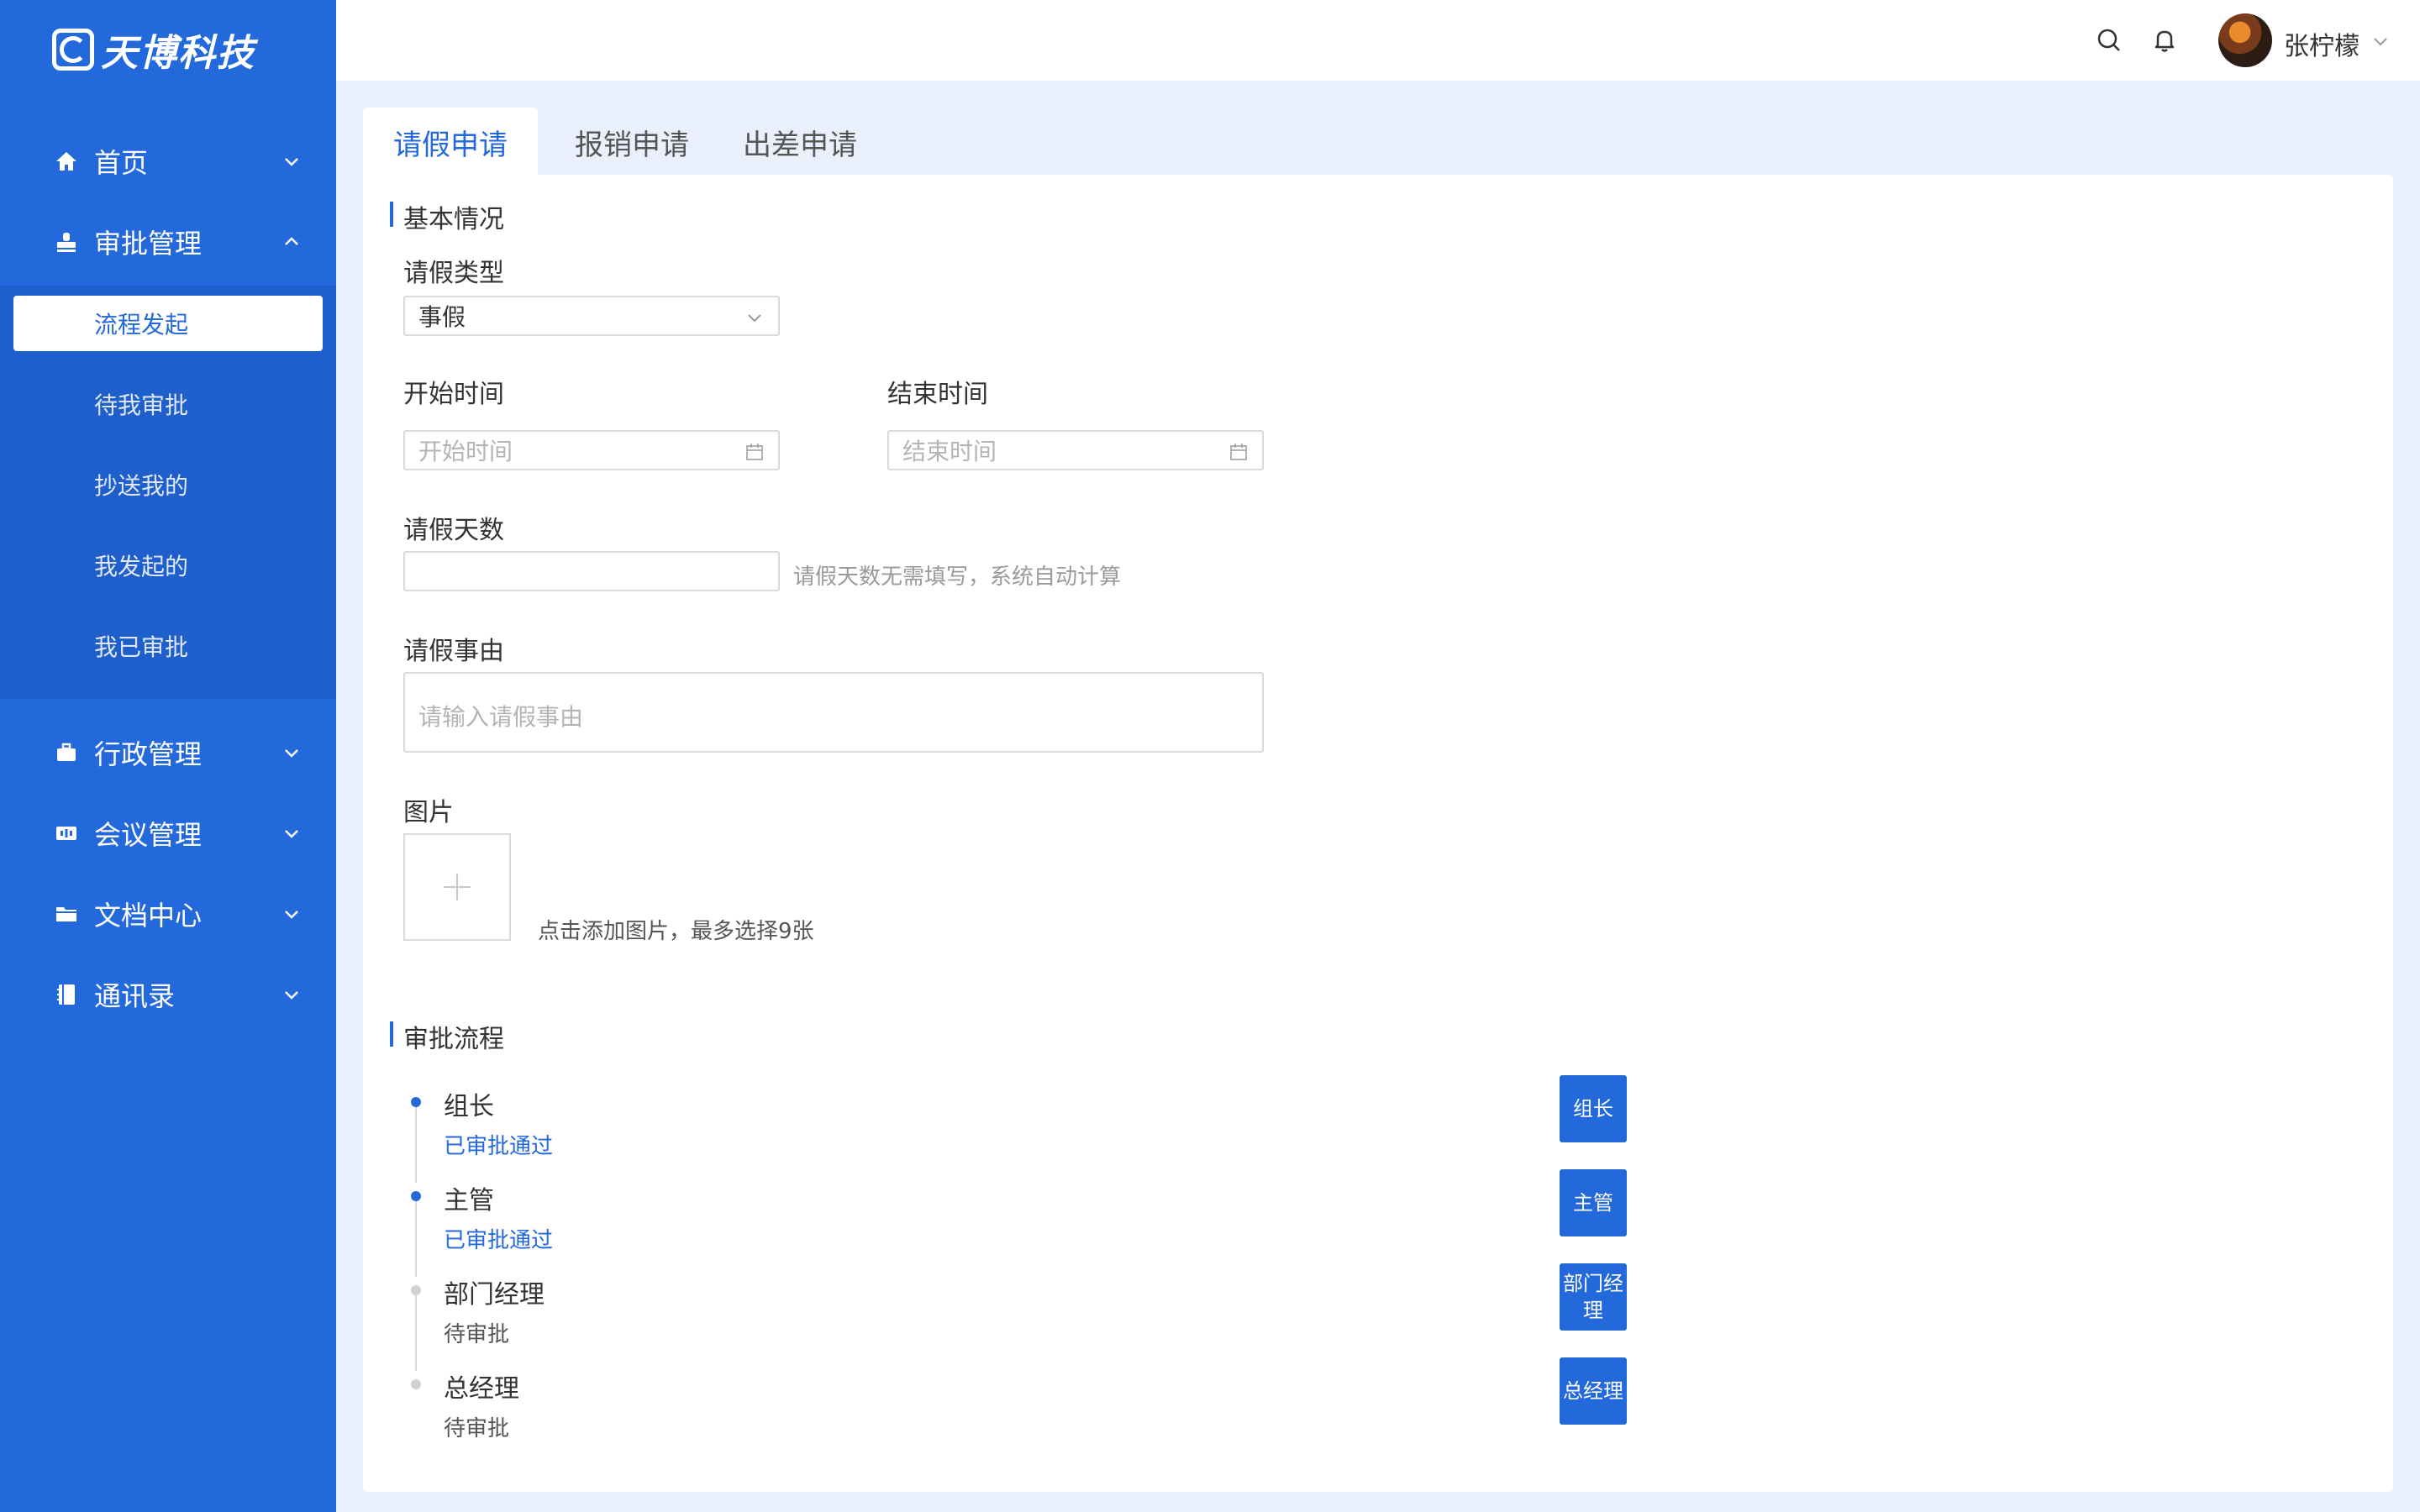  I want to click on sidebar-item-home: 首页, so click(168, 161).